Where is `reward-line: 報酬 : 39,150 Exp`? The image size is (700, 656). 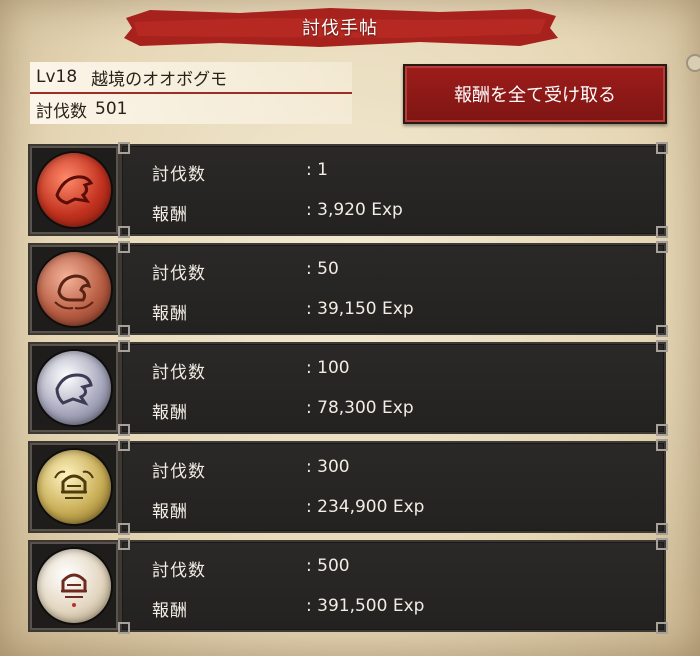 reward-line: 報酬 : 39,150 Exp is located at coordinates (283, 311).